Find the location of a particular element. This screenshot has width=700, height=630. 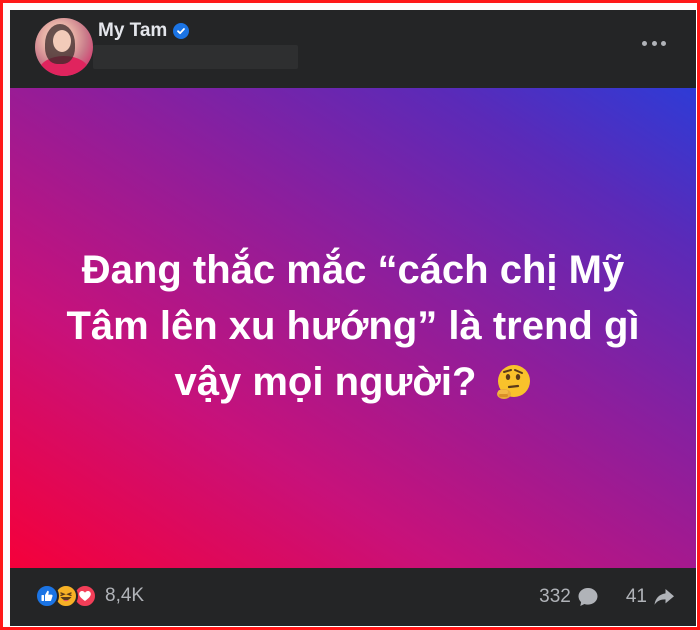

reactions-summary: 8,4K is located at coordinates (89, 596).